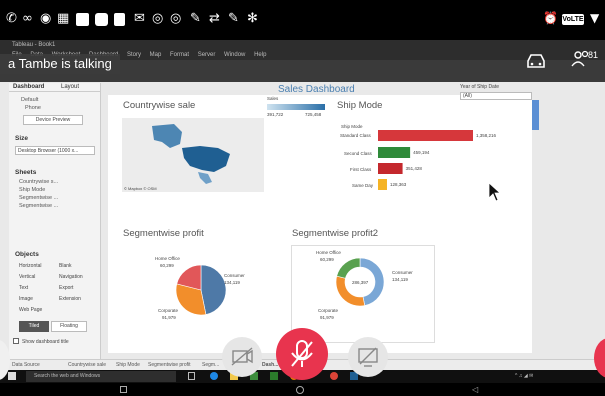  Describe the element at coordinates (334, 376) in the screenshot. I see `chrome-icon` at that location.